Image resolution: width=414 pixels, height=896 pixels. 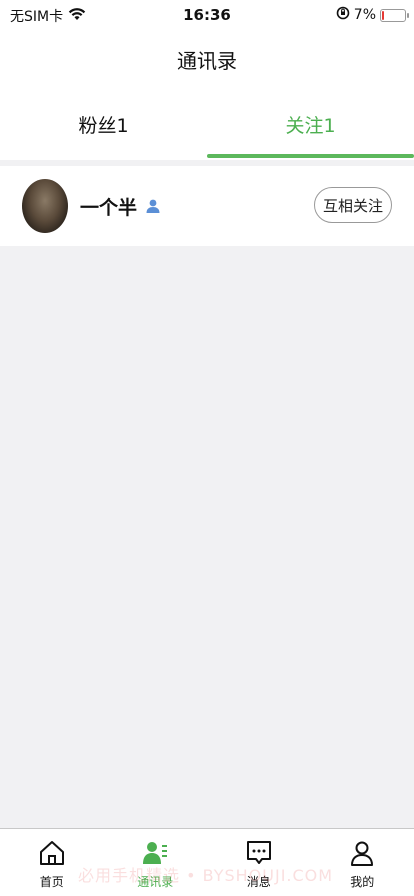 I want to click on tabbar-label-home: 首页, so click(x=51, y=882).